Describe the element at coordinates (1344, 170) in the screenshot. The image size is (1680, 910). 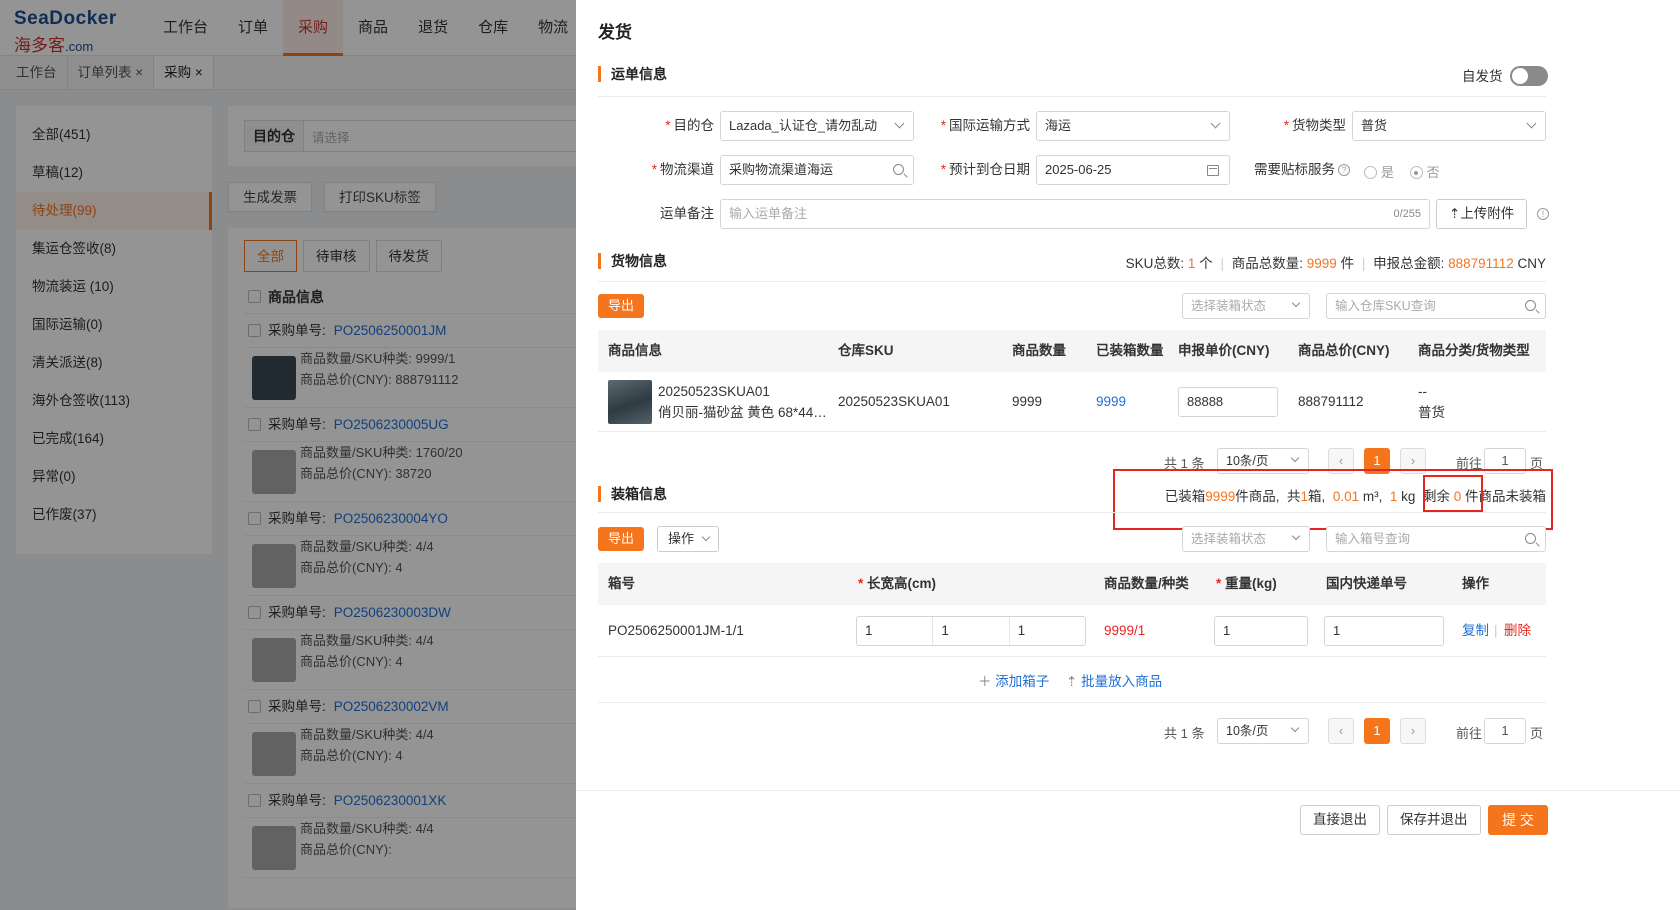
I see `help-icon: ?` at that location.